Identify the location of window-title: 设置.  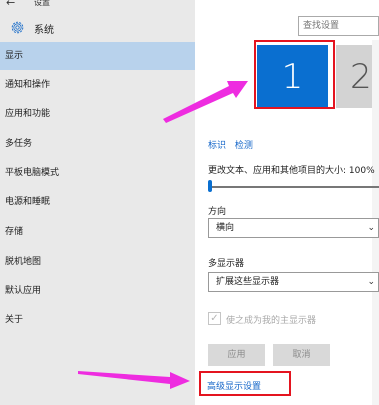
(42, 3).